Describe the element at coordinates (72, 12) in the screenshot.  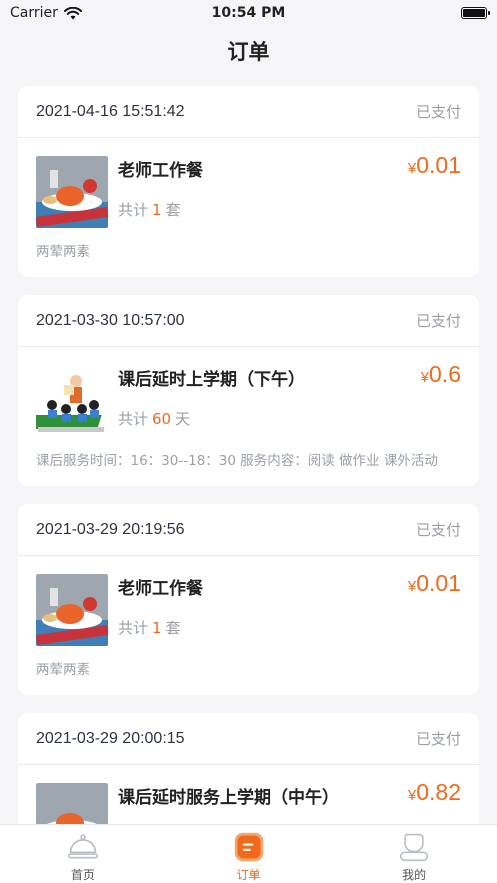
I see `wifi-icon` at that location.